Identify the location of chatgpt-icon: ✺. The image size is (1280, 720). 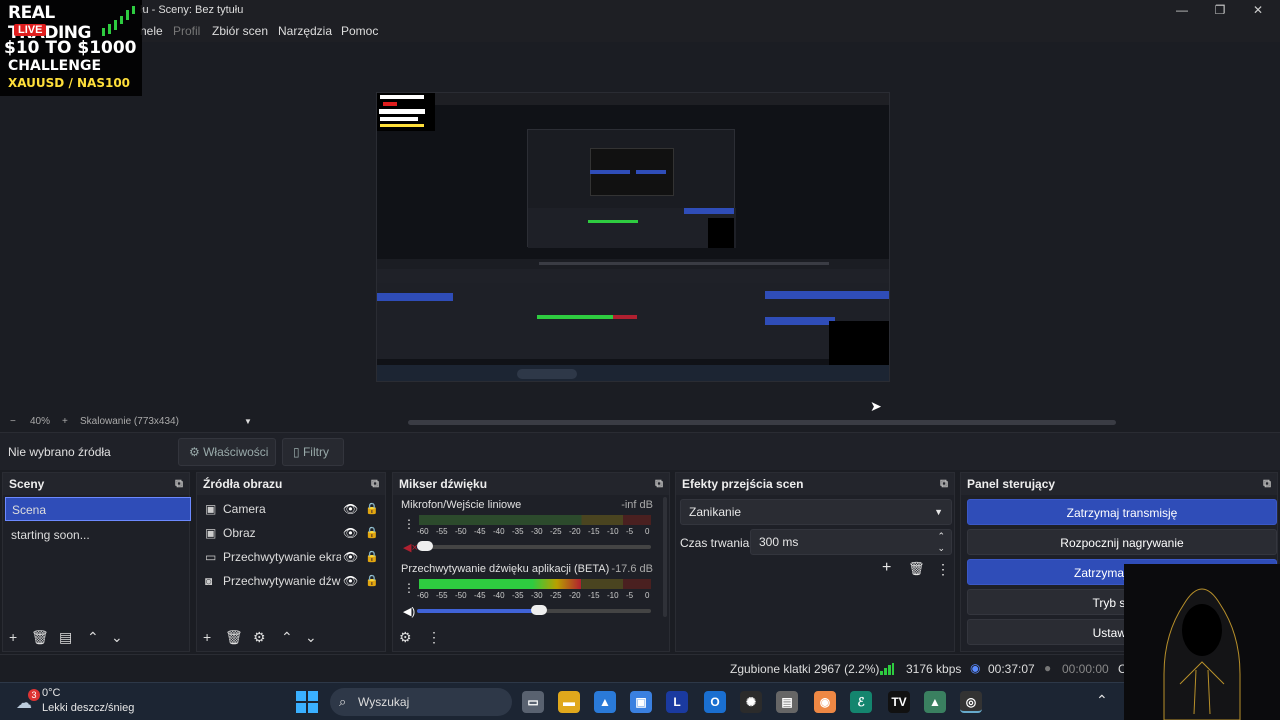
(751, 702).